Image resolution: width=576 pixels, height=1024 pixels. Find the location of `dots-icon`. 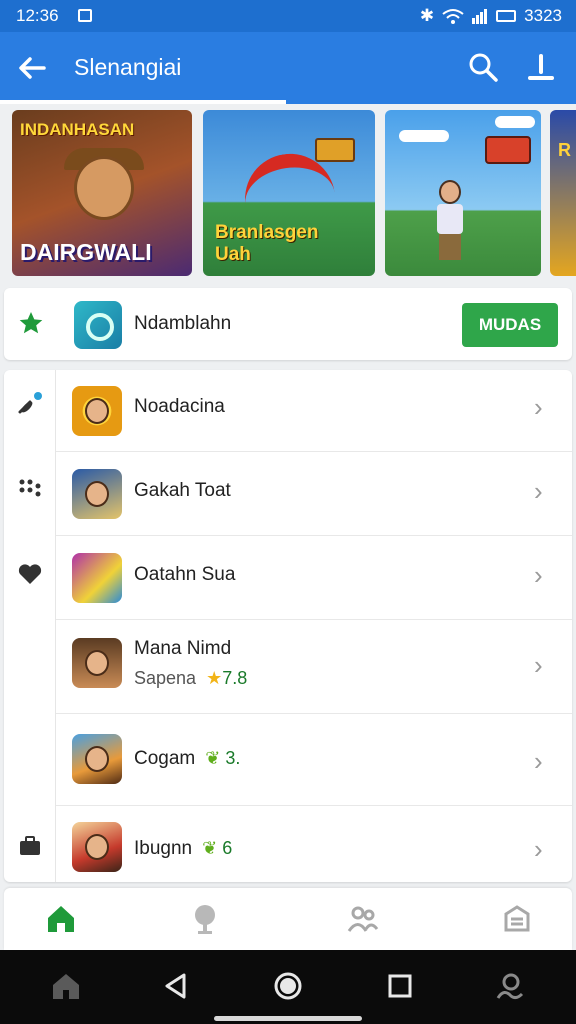

dots-icon is located at coordinates (30, 488).